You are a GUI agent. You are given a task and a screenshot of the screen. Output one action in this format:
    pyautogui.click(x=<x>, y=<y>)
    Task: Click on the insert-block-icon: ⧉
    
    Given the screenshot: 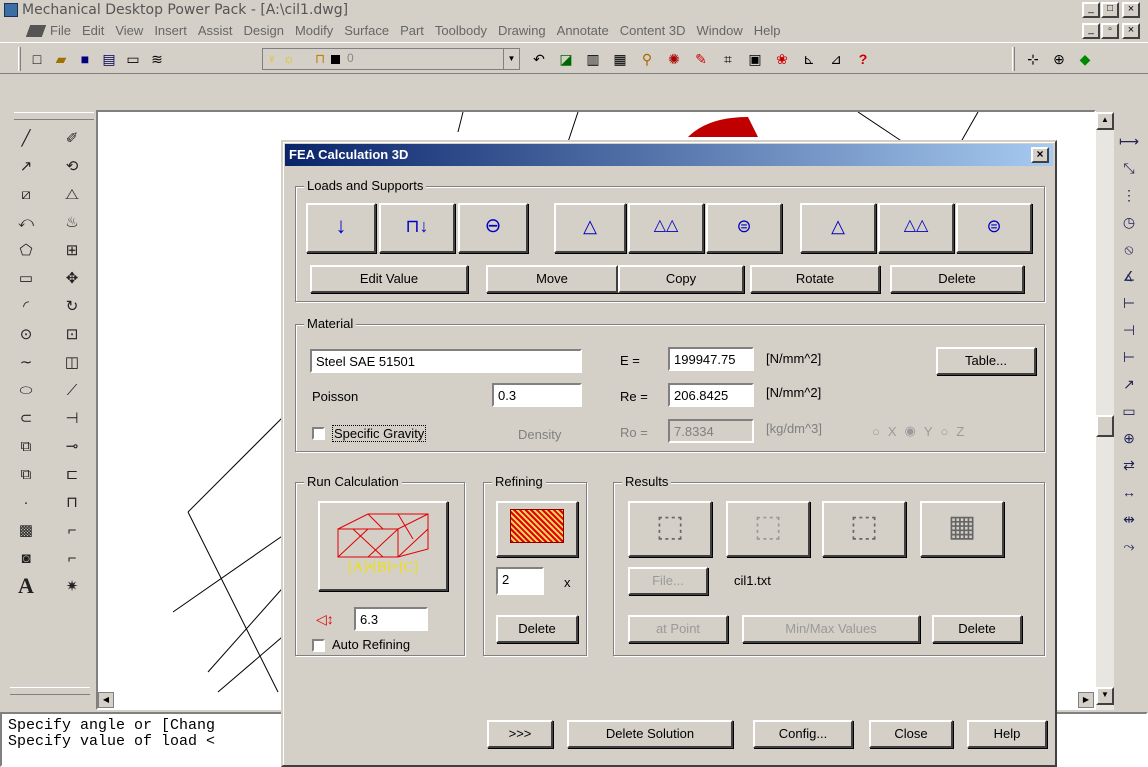 What is the action you would take?
    pyautogui.click(x=26, y=474)
    